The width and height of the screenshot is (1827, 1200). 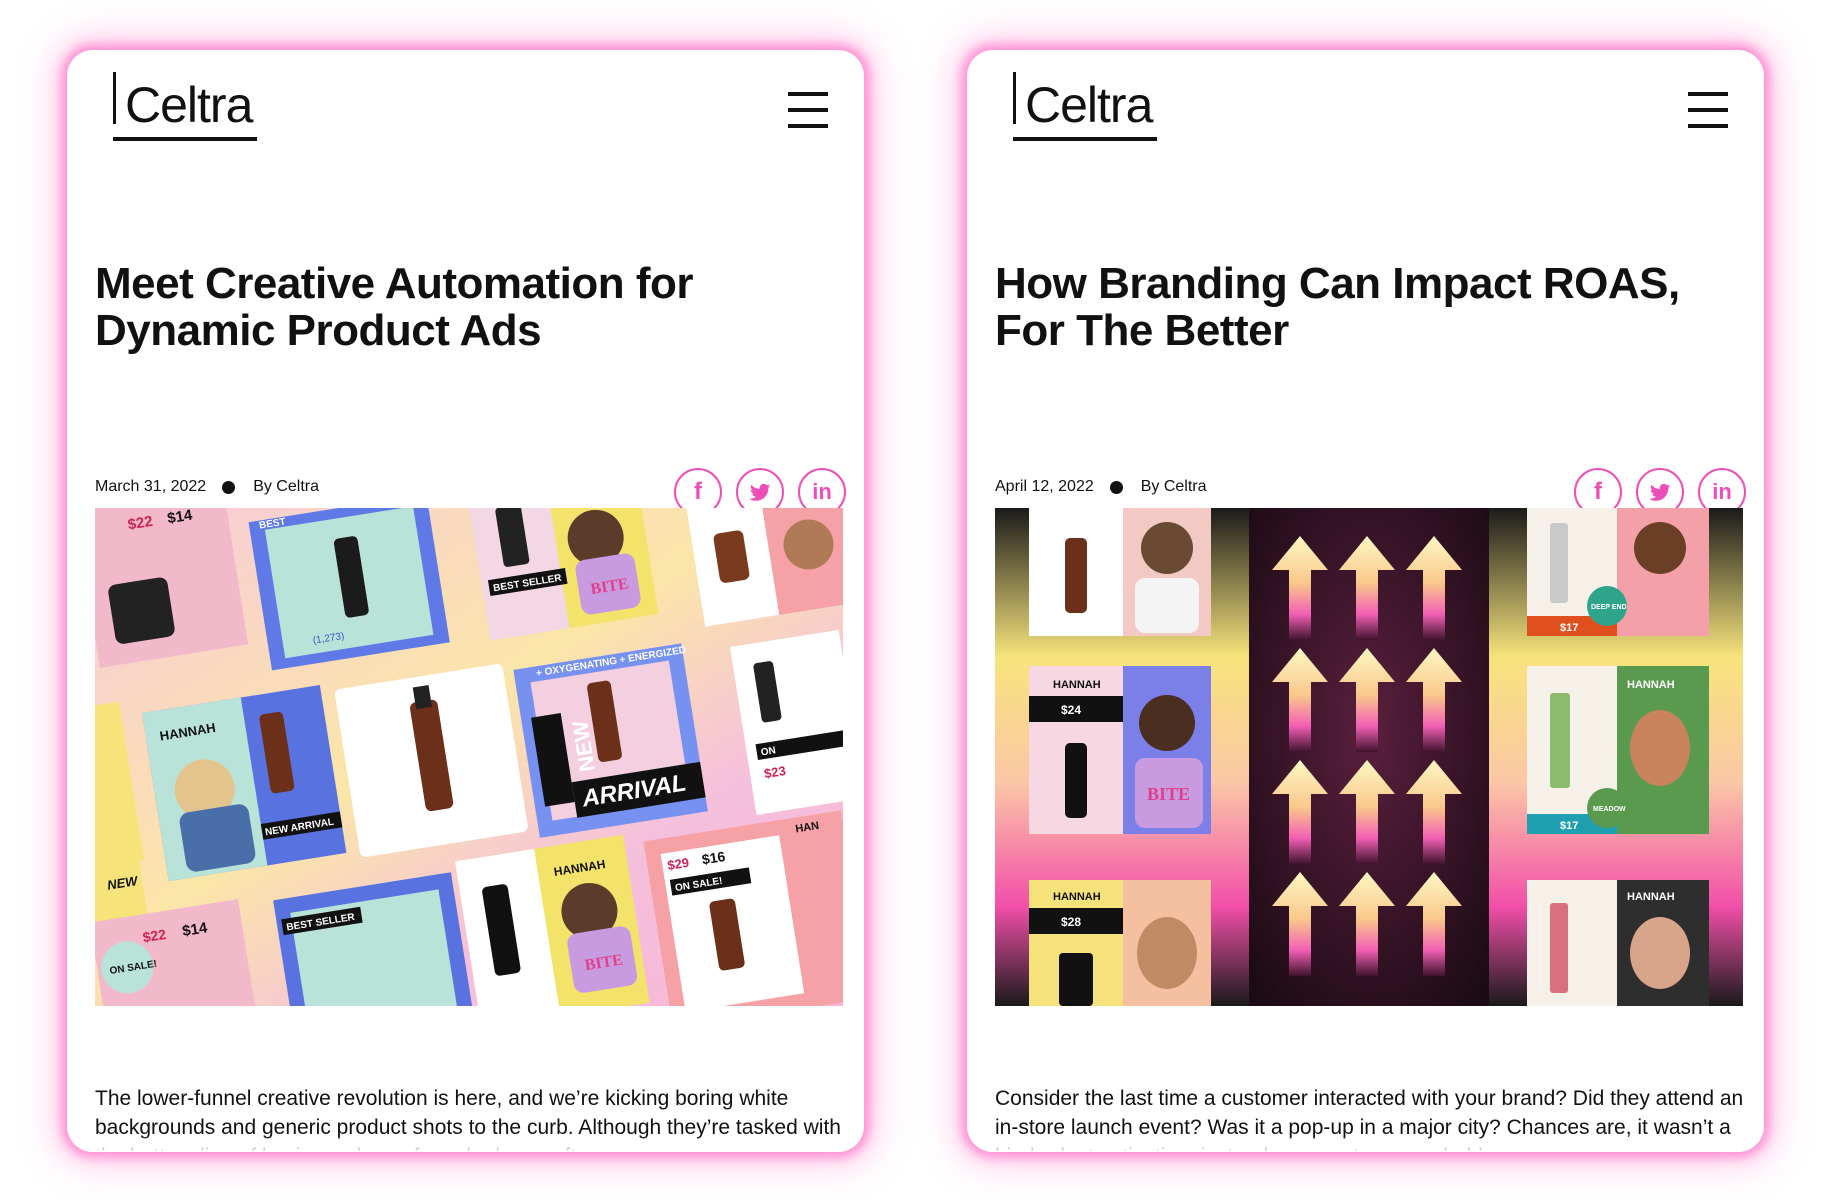 I want to click on price-4: $17, so click(x=1569, y=826).